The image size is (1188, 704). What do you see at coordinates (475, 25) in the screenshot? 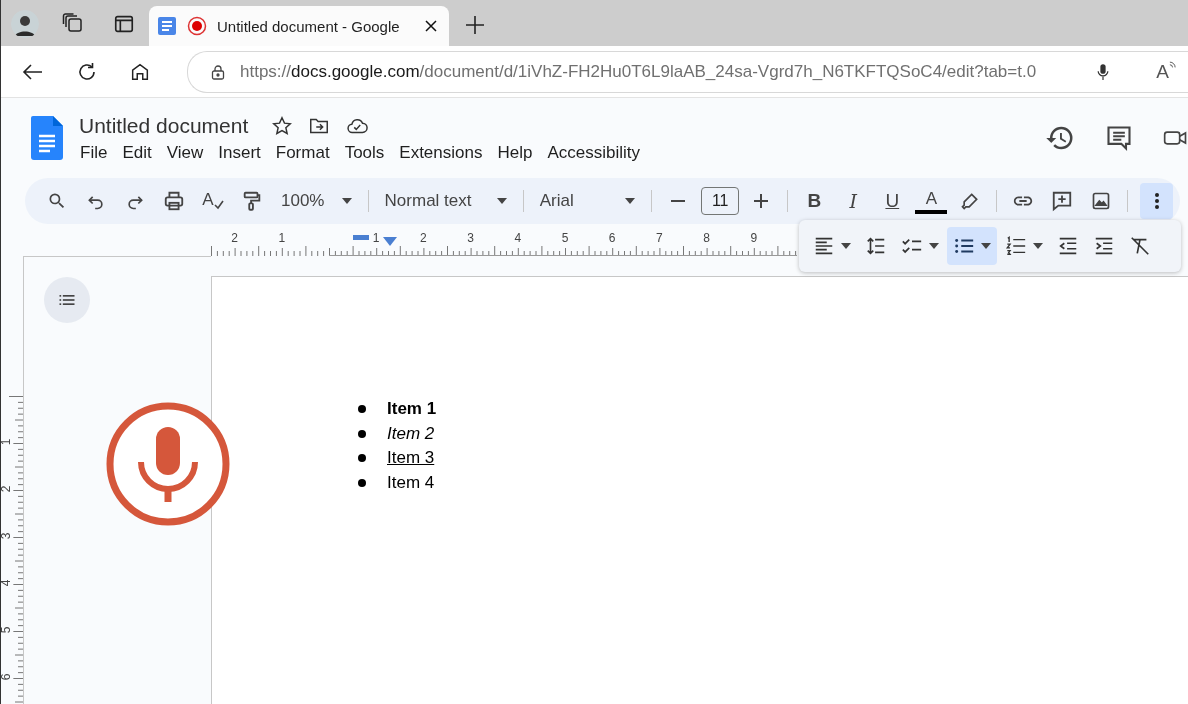
I see `new-tab-icon` at bounding box center [475, 25].